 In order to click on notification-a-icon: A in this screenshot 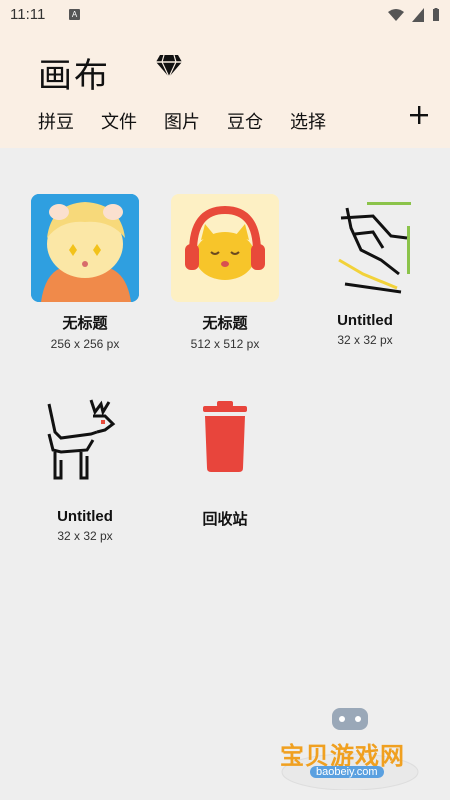, I will do `click(74, 14)`.